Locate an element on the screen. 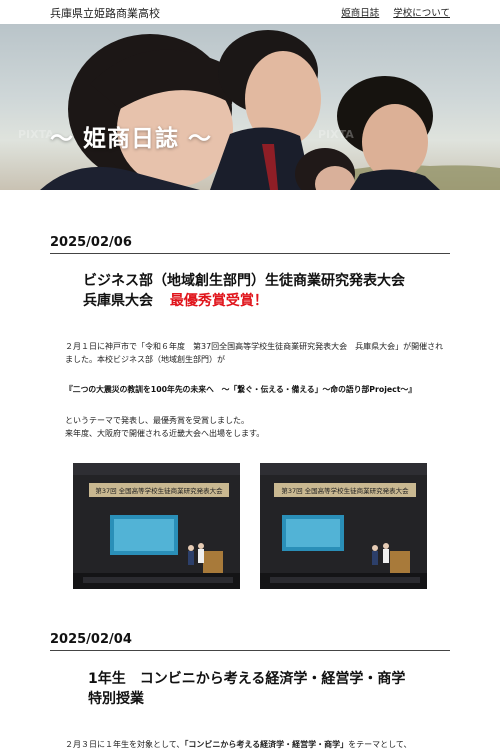  hero-title: 〜 姫商日誌 〜 is located at coordinates (131, 139).